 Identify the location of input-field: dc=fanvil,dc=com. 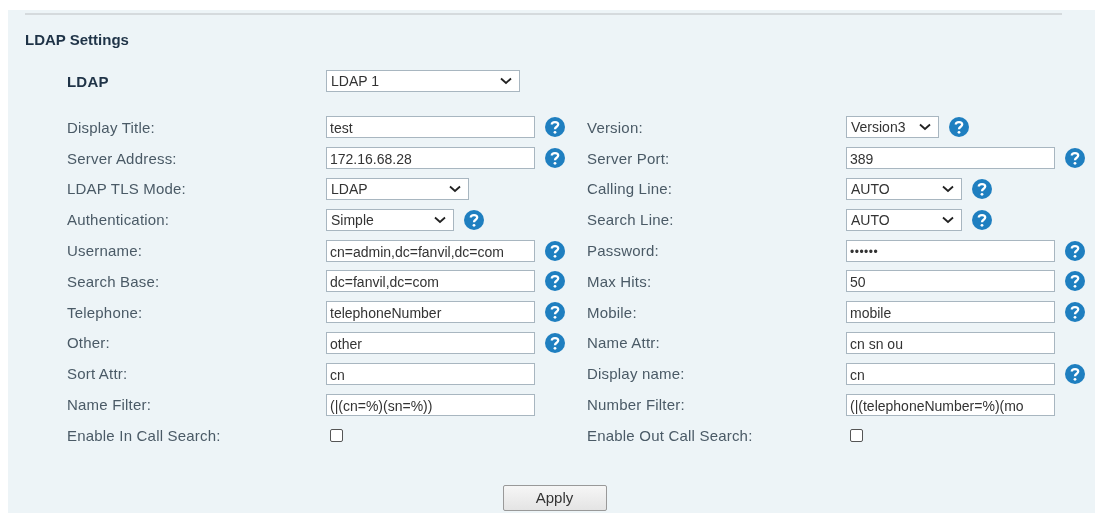
(430, 281).